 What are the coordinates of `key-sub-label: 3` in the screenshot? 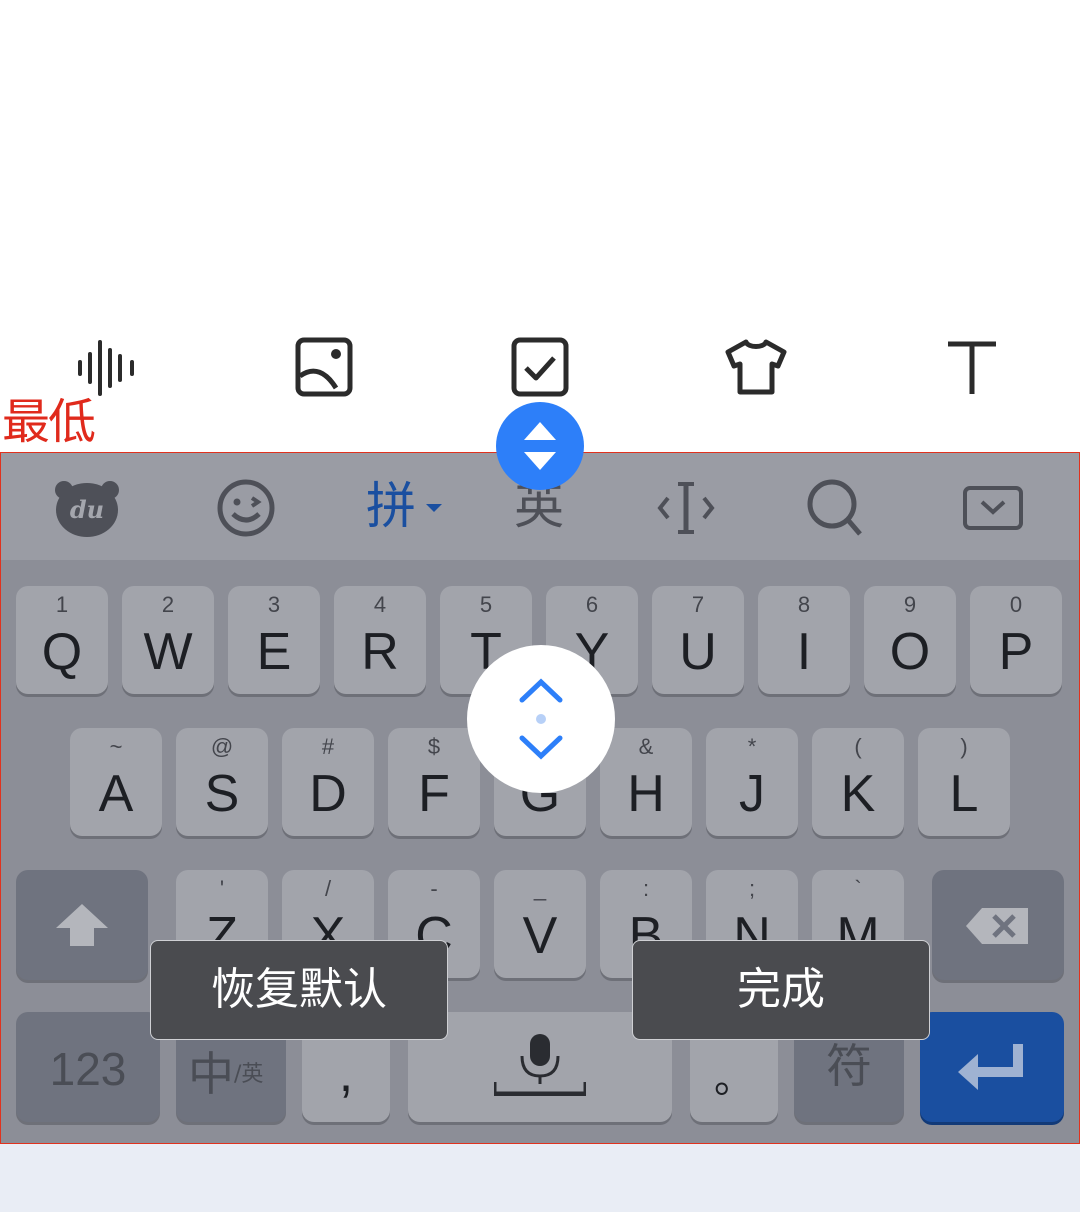 It's located at (274, 604).